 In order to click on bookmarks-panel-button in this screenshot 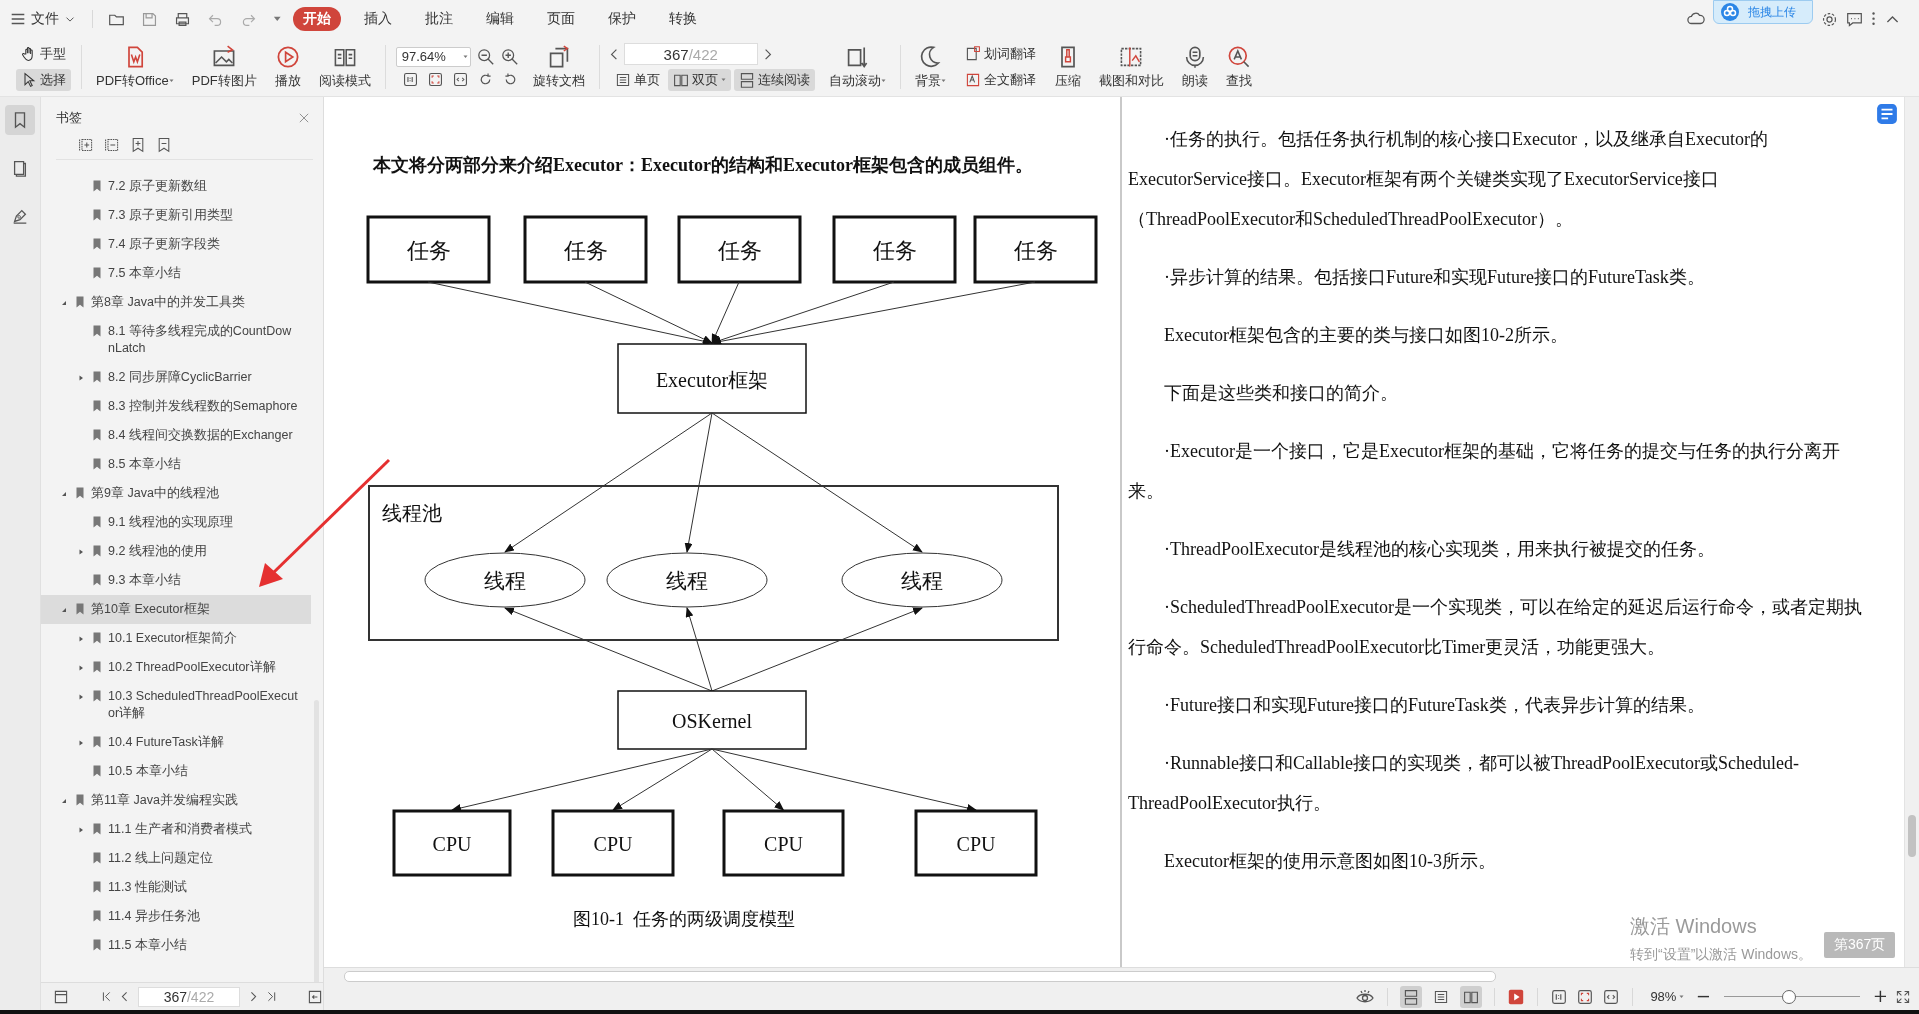, I will do `click(20, 120)`.